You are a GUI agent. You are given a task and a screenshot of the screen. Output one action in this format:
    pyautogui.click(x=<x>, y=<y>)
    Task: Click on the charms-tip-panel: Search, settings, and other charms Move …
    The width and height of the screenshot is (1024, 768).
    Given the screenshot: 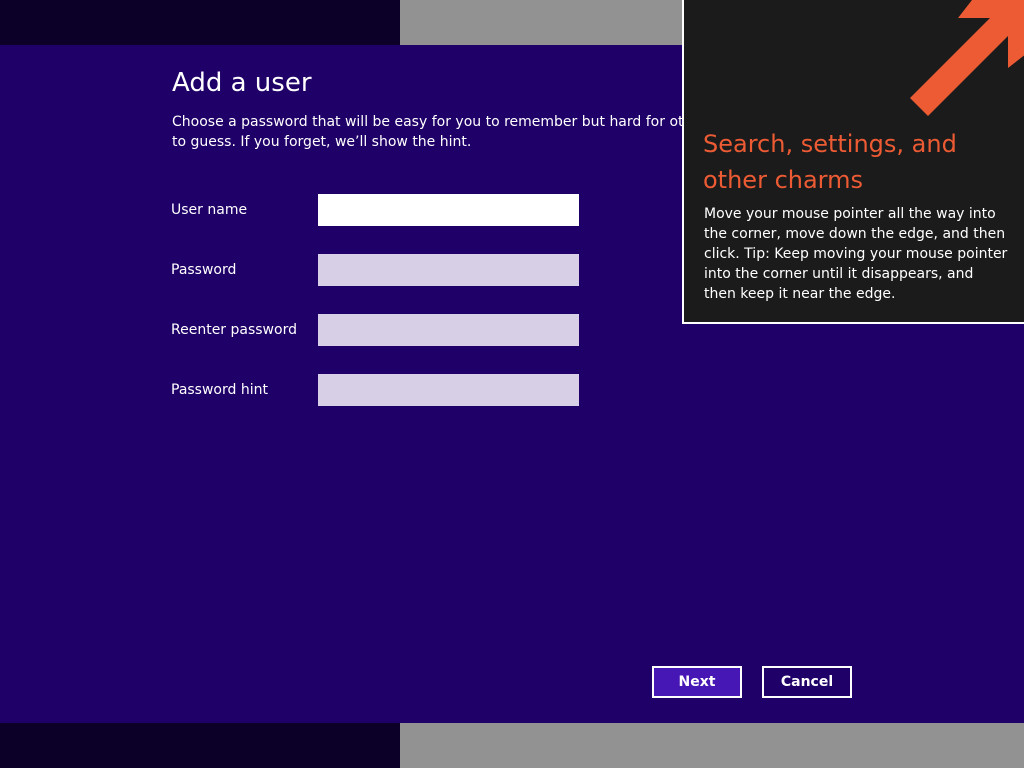 What is the action you would take?
    pyautogui.click(x=853, y=162)
    